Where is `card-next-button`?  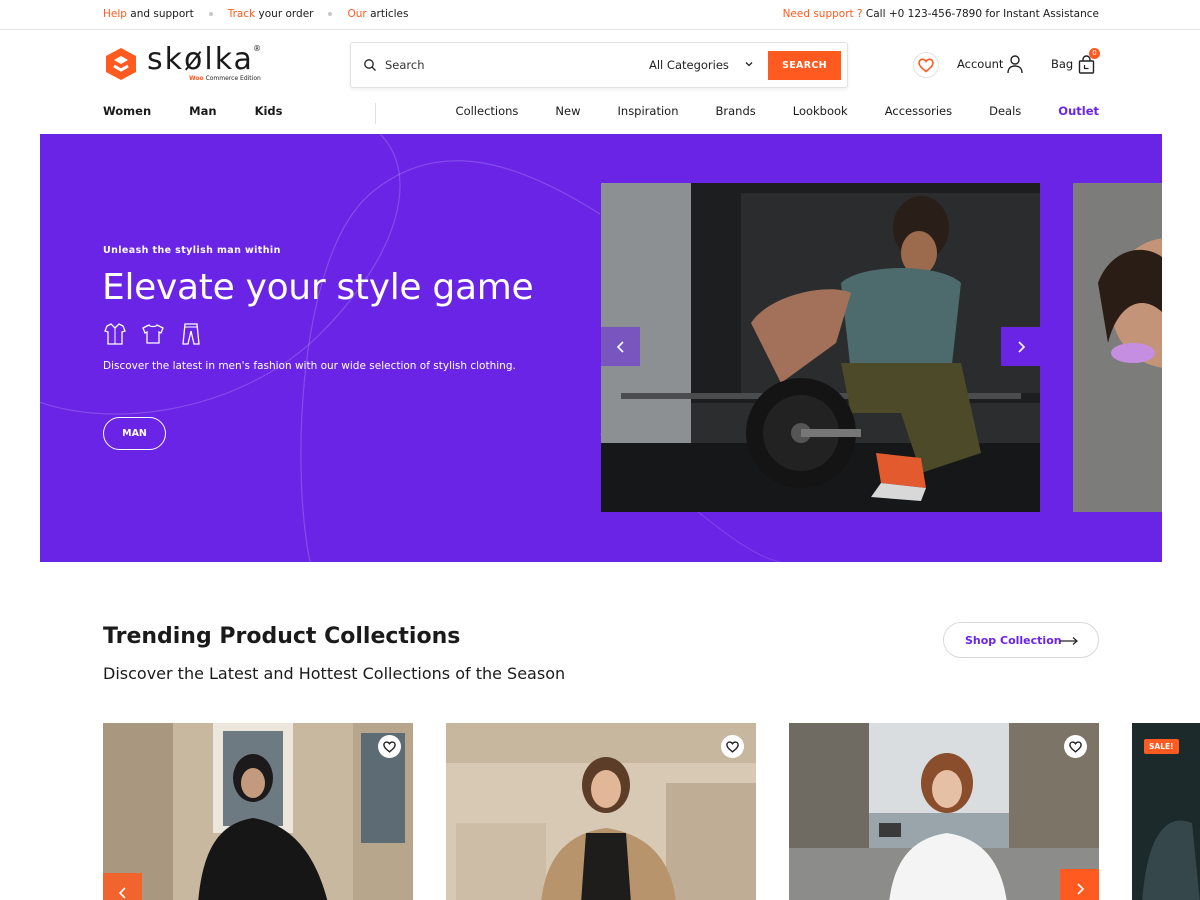
card-next-button is located at coordinates (1079, 884).